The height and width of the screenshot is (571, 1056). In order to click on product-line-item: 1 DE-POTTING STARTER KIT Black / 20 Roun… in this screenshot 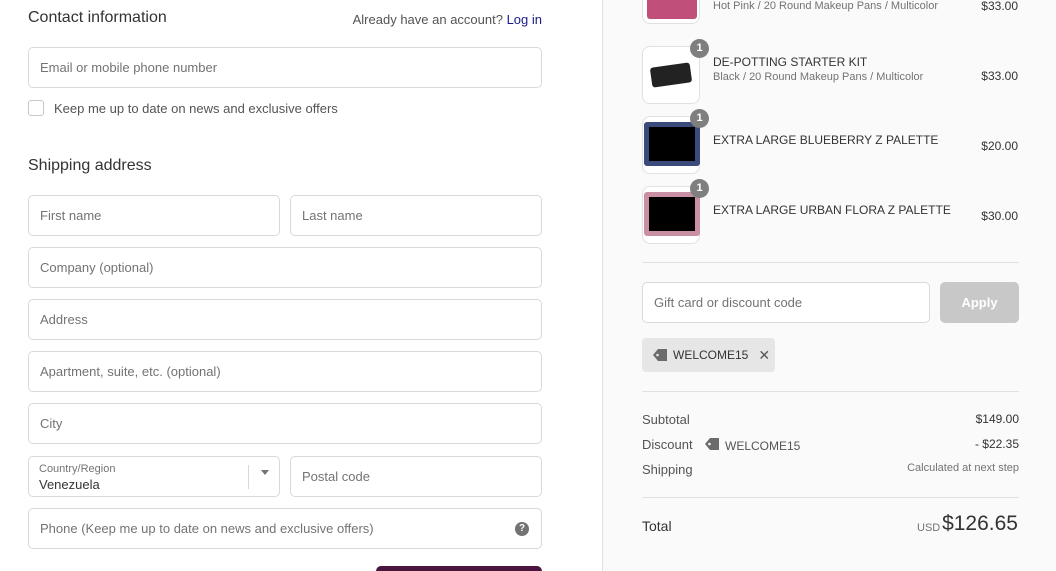, I will do `click(830, 72)`.